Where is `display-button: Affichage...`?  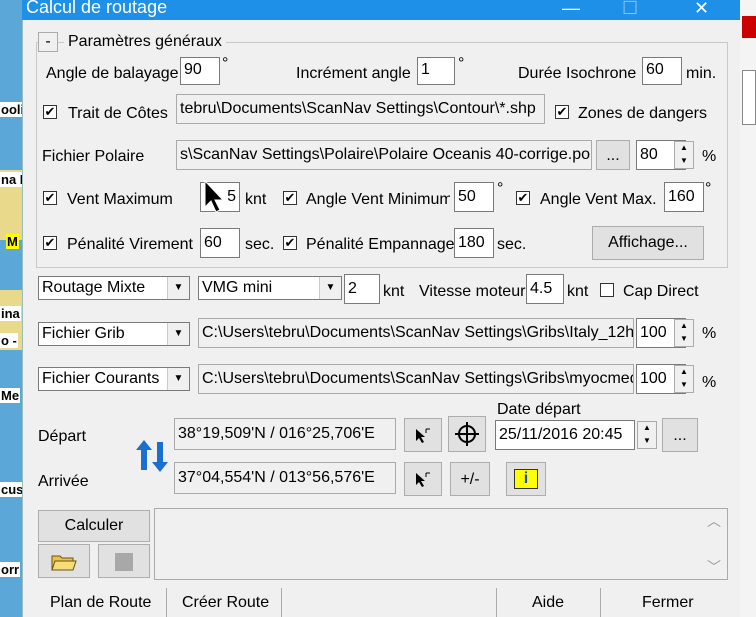
display-button: Affichage... is located at coordinates (648, 243).